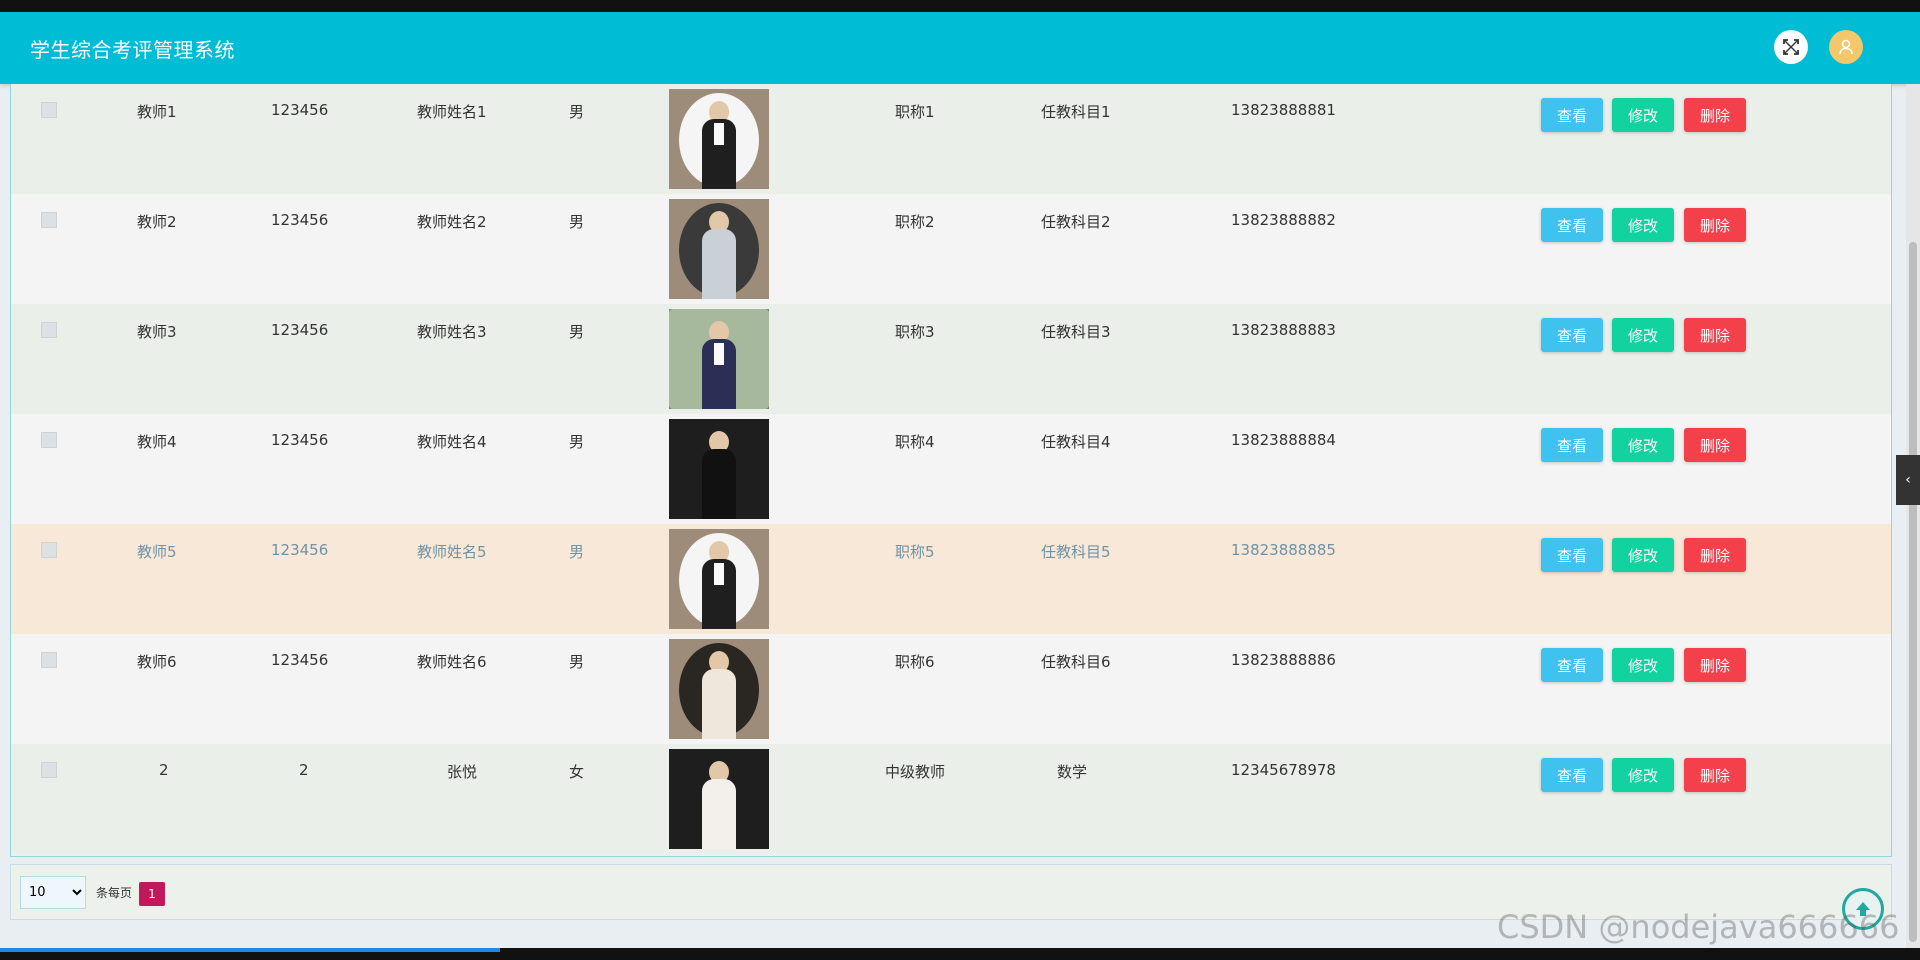  I want to click on watermark: CSDN @nodejava666666, so click(1698, 927).